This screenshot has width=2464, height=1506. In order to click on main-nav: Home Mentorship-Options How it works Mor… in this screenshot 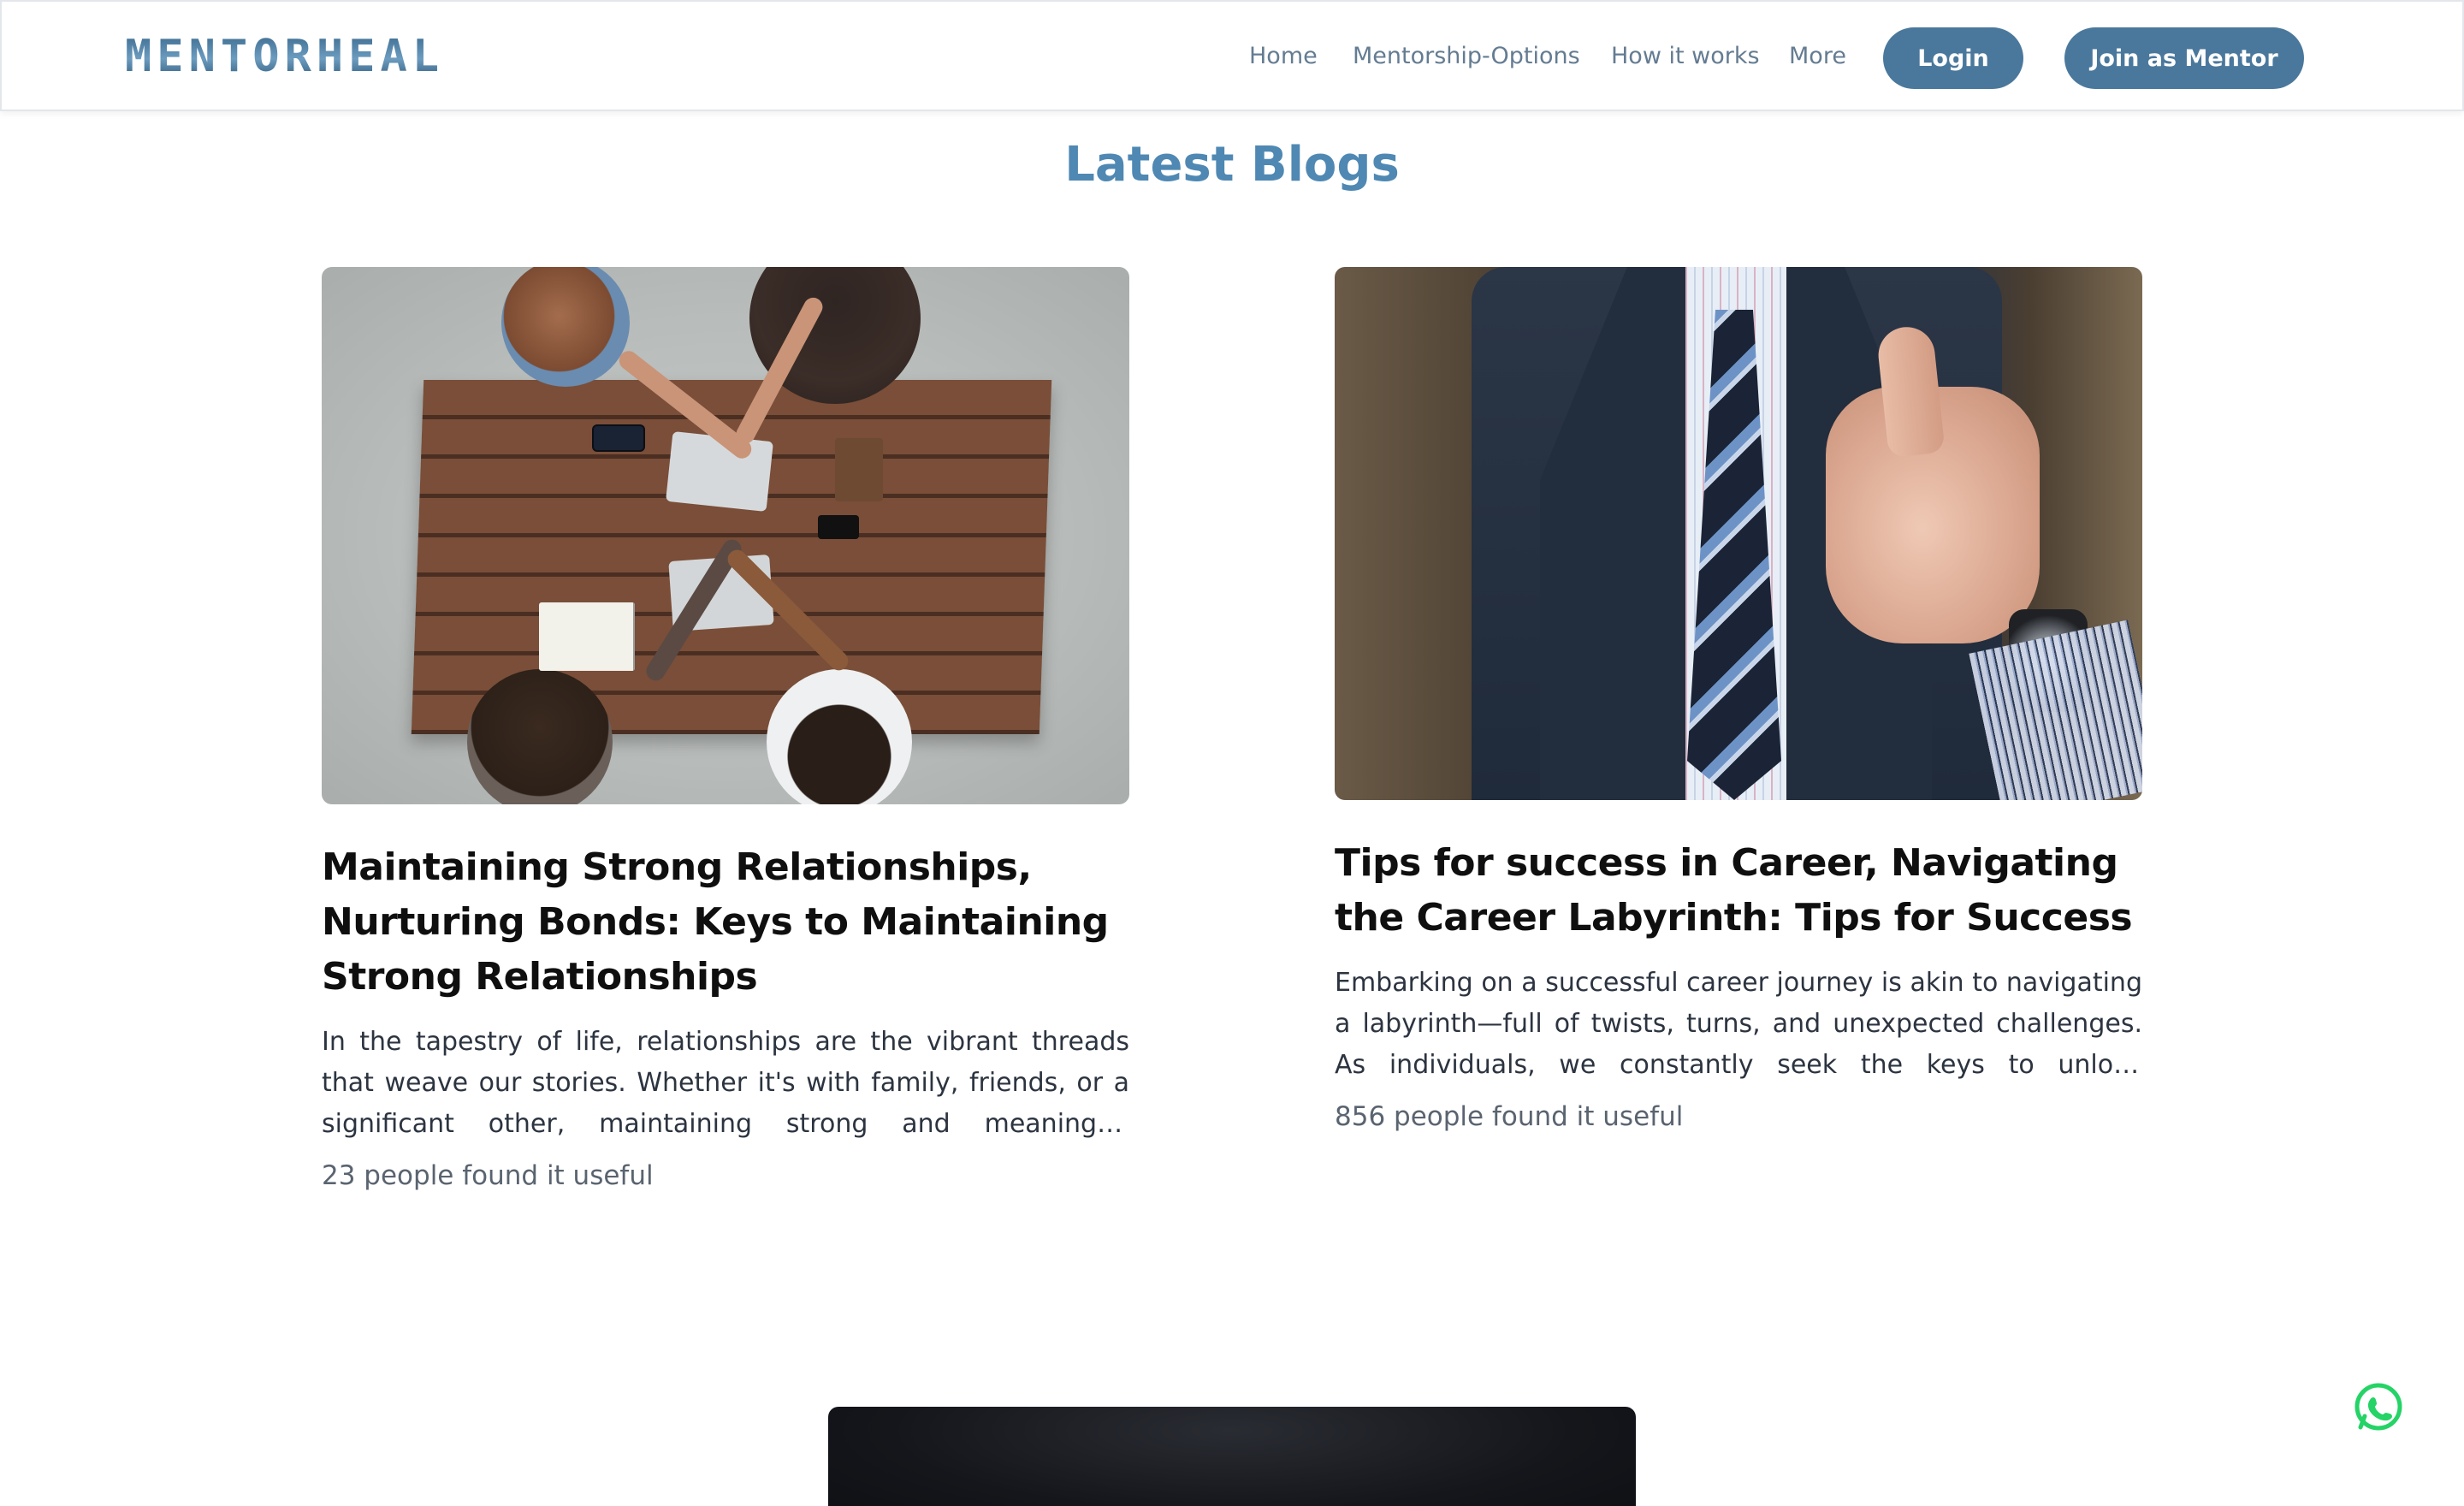, I will do `click(1231, 58)`.